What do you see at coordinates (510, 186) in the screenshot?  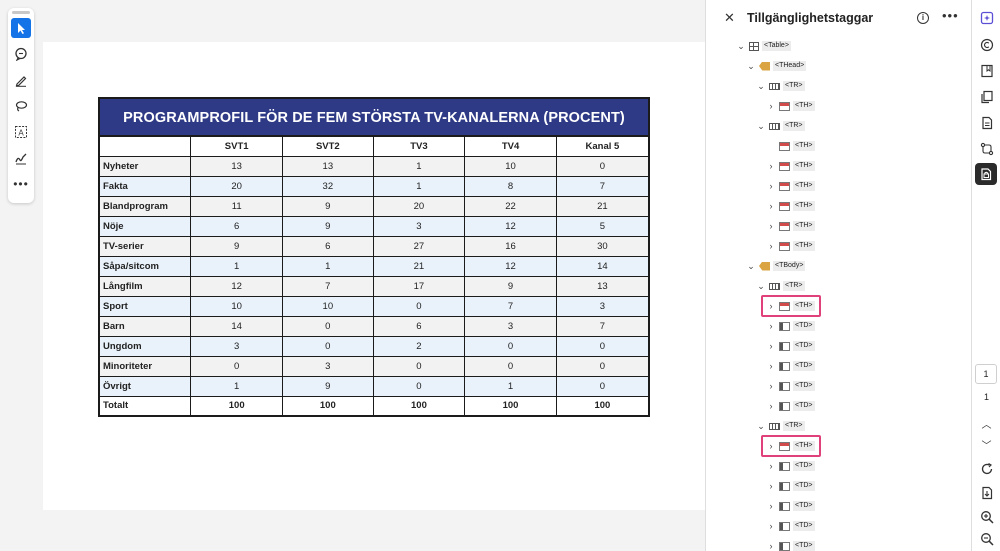 I see `value-cell: 8` at bounding box center [510, 186].